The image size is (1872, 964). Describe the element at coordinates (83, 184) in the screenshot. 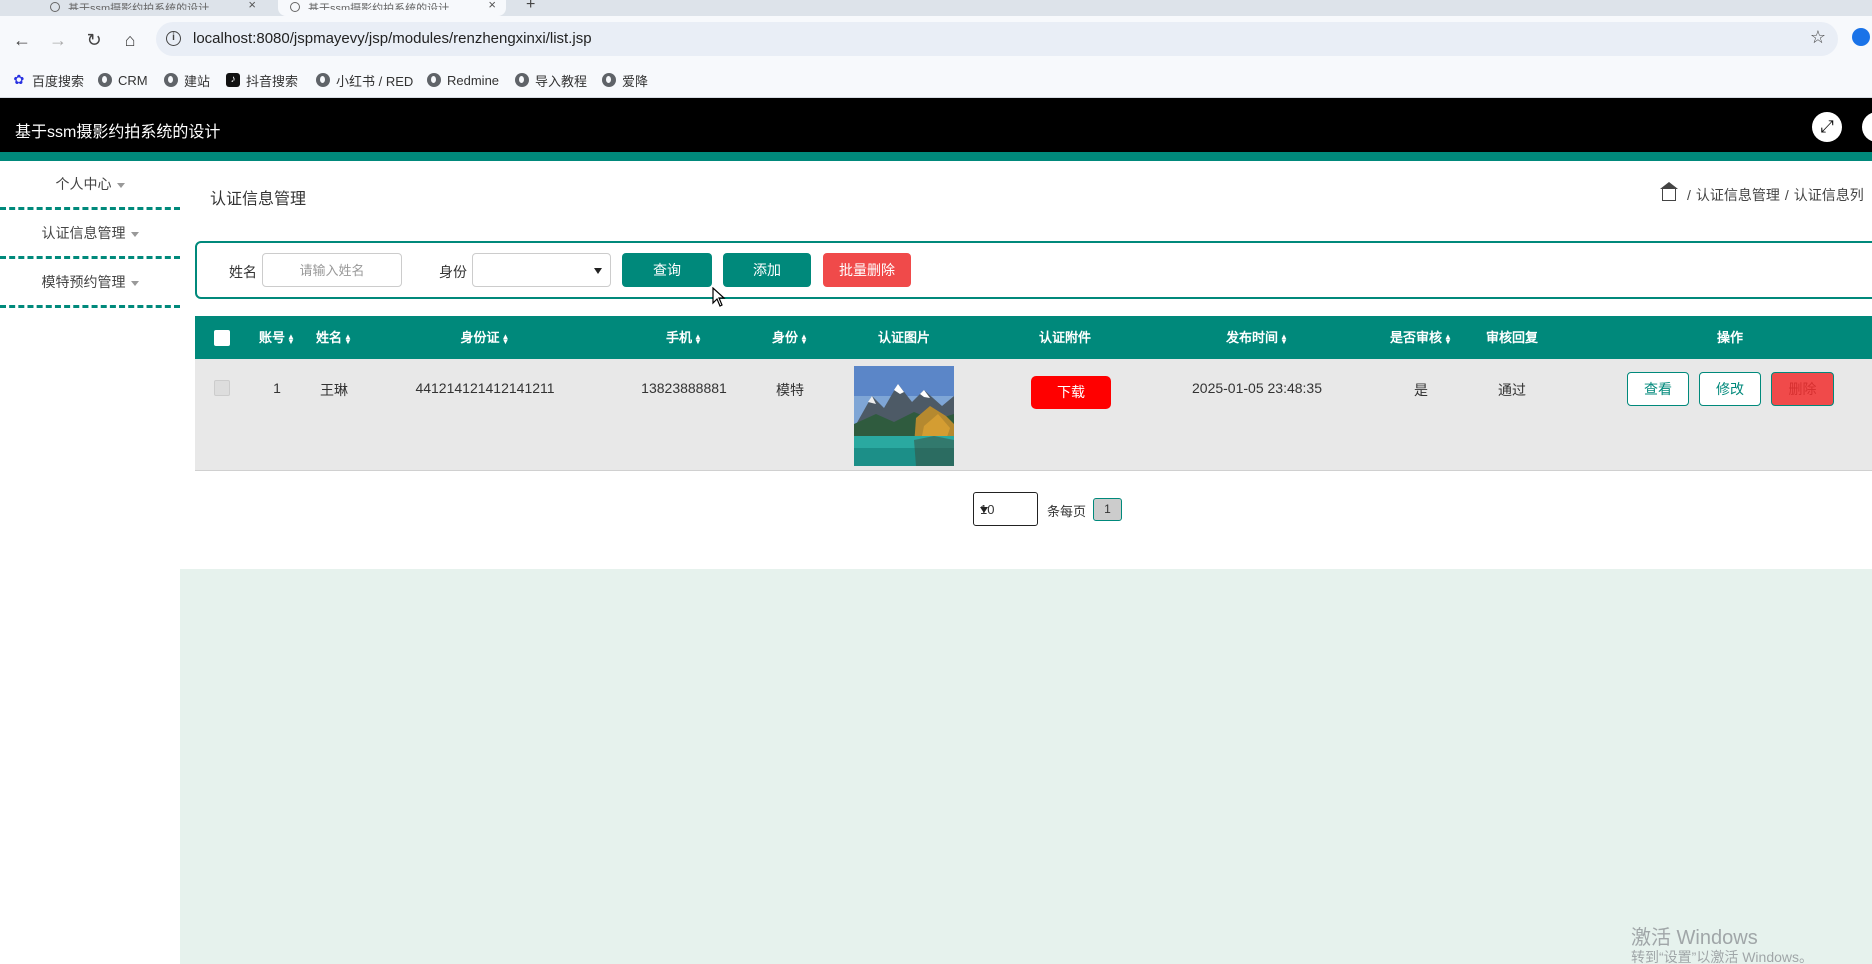

I see `sidebar-item-label: 个人中心` at that location.